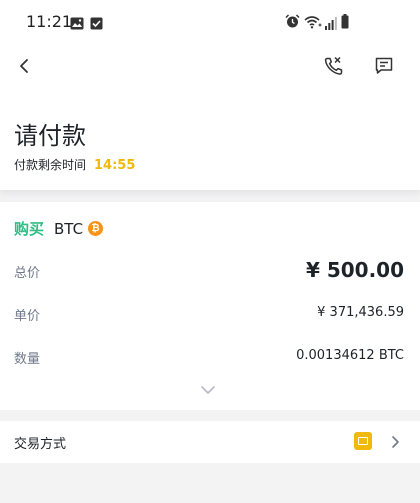 Image resolution: width=420 pixels, height=503 pixels. Describe the element at coordinates (49, 21) in the screenshot. I see `status-time: 11:21` at that location.